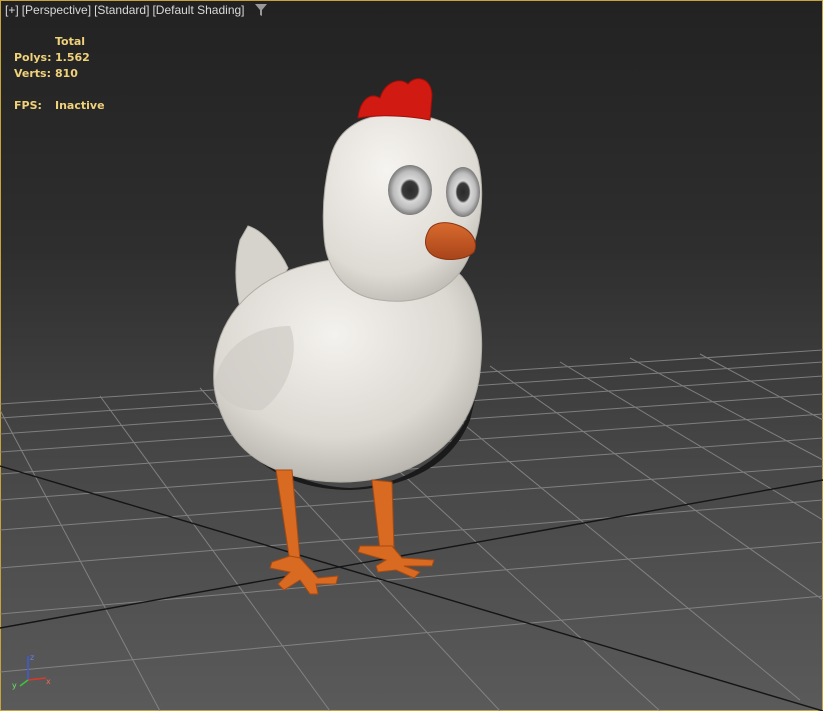 Image resolution: width=823 pixels, height=711 pixels. Describe the element at coordinates (12, 10) in the screenshot. I see `viewport-general-menu: [+]` at that location.